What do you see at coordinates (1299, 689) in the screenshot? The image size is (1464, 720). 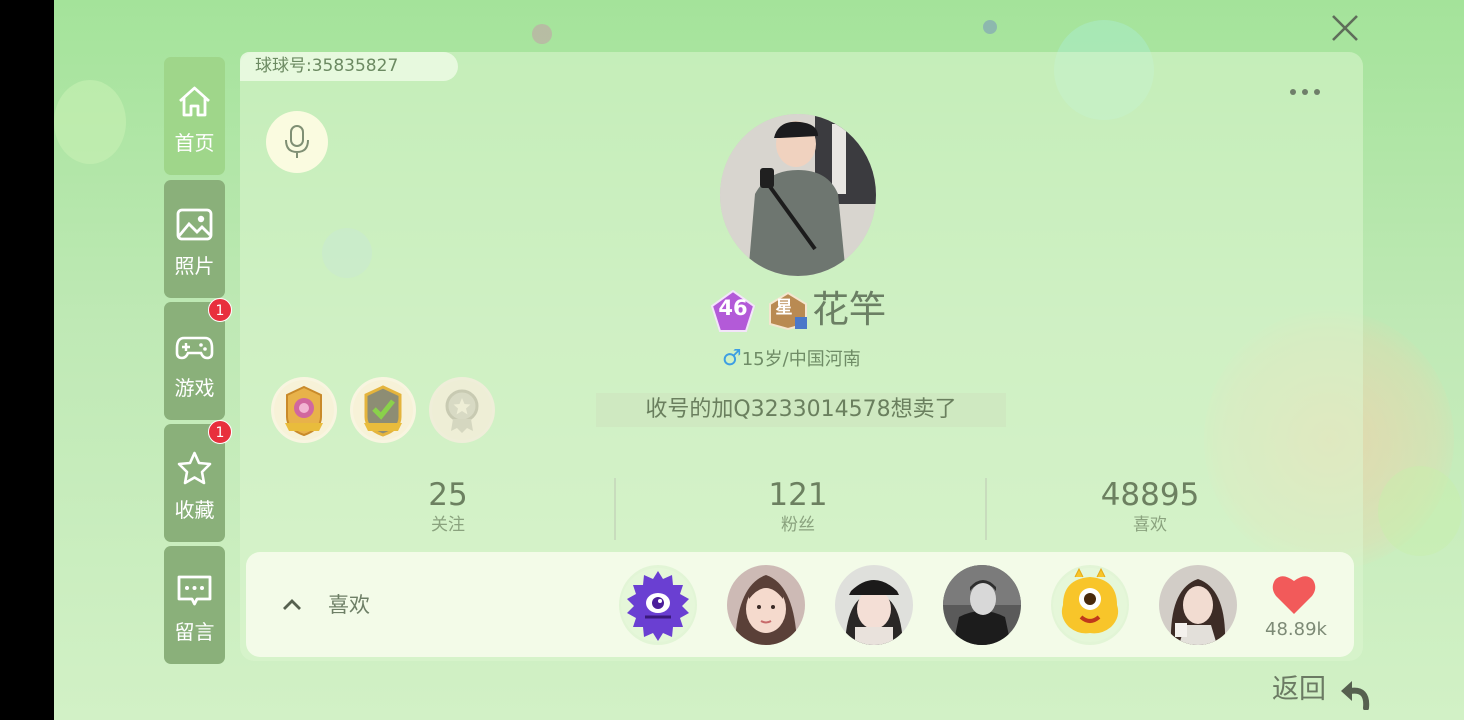 I see `back-label: 返回` at bounding box center [1299, 689].